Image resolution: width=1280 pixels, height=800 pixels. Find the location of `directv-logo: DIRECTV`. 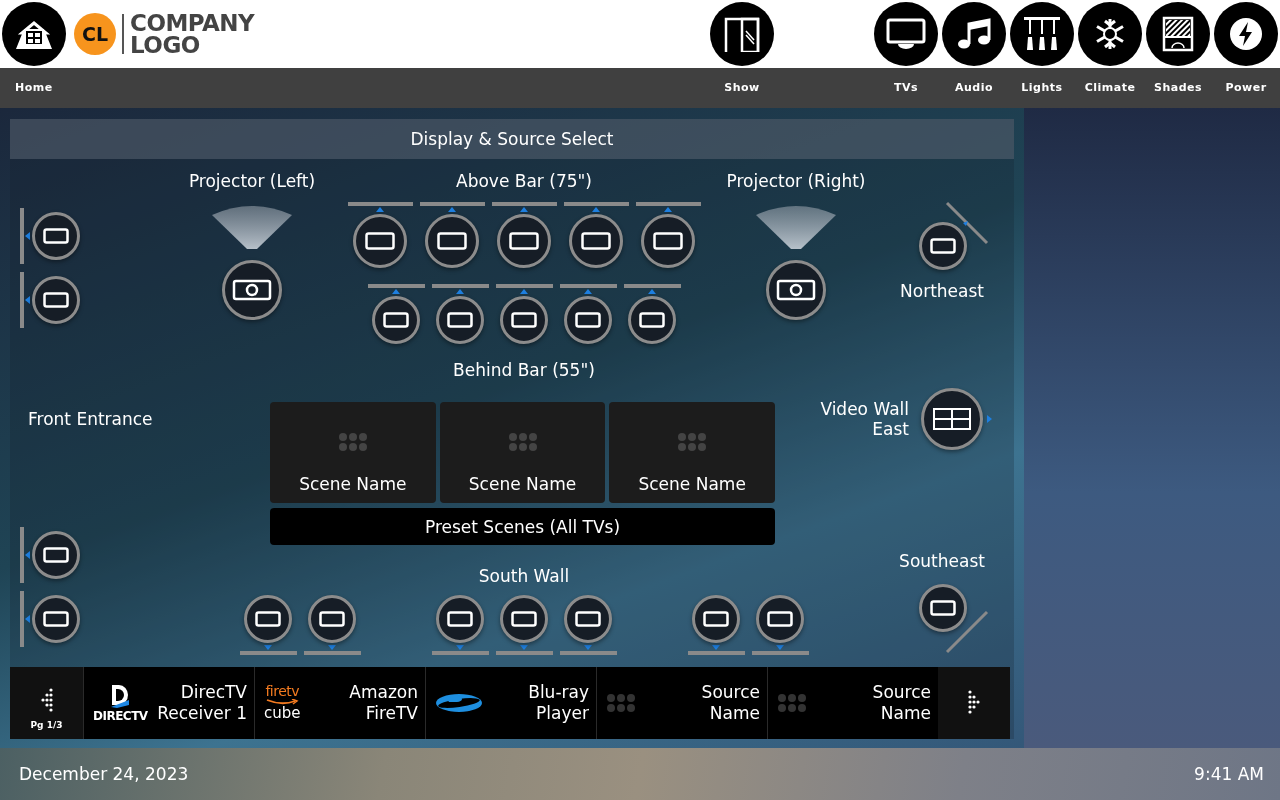

directv-logo: DIRECTV is located at coordinates (120, 703).